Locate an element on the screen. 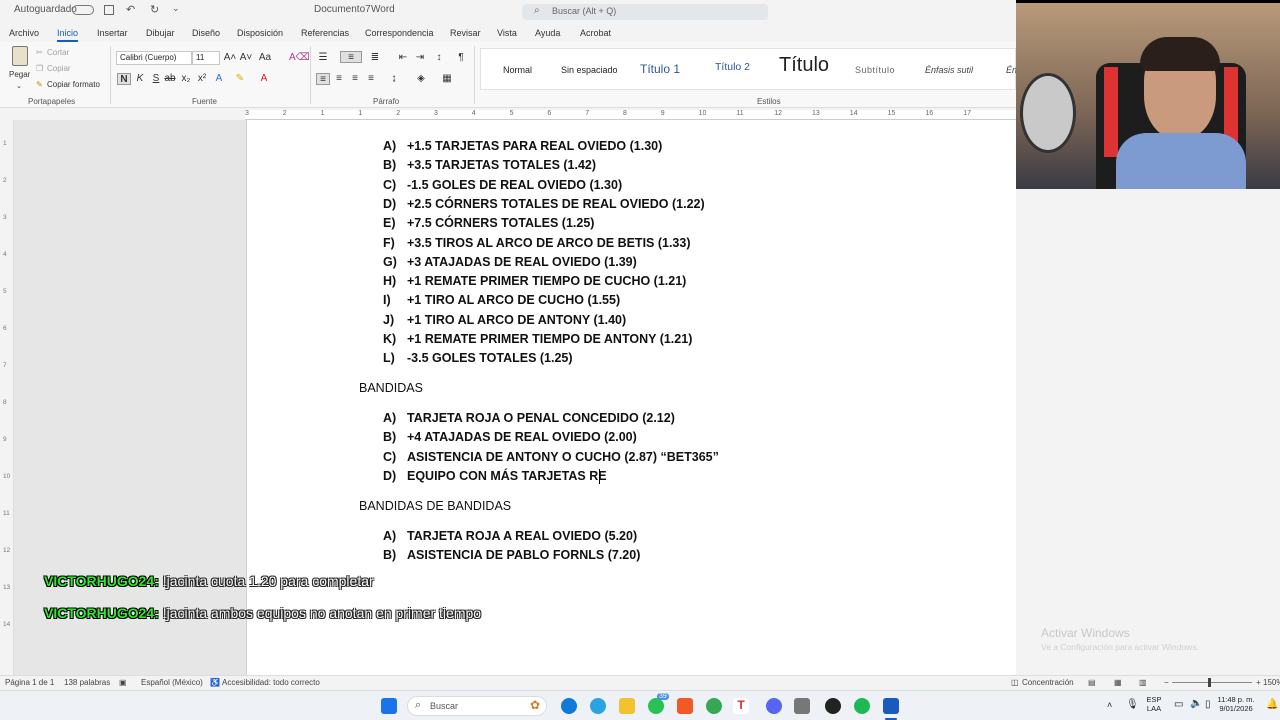 The width and height of the screenshot is (1280, 720). undo-icon: ↶ is located at coordinates (130, 9).